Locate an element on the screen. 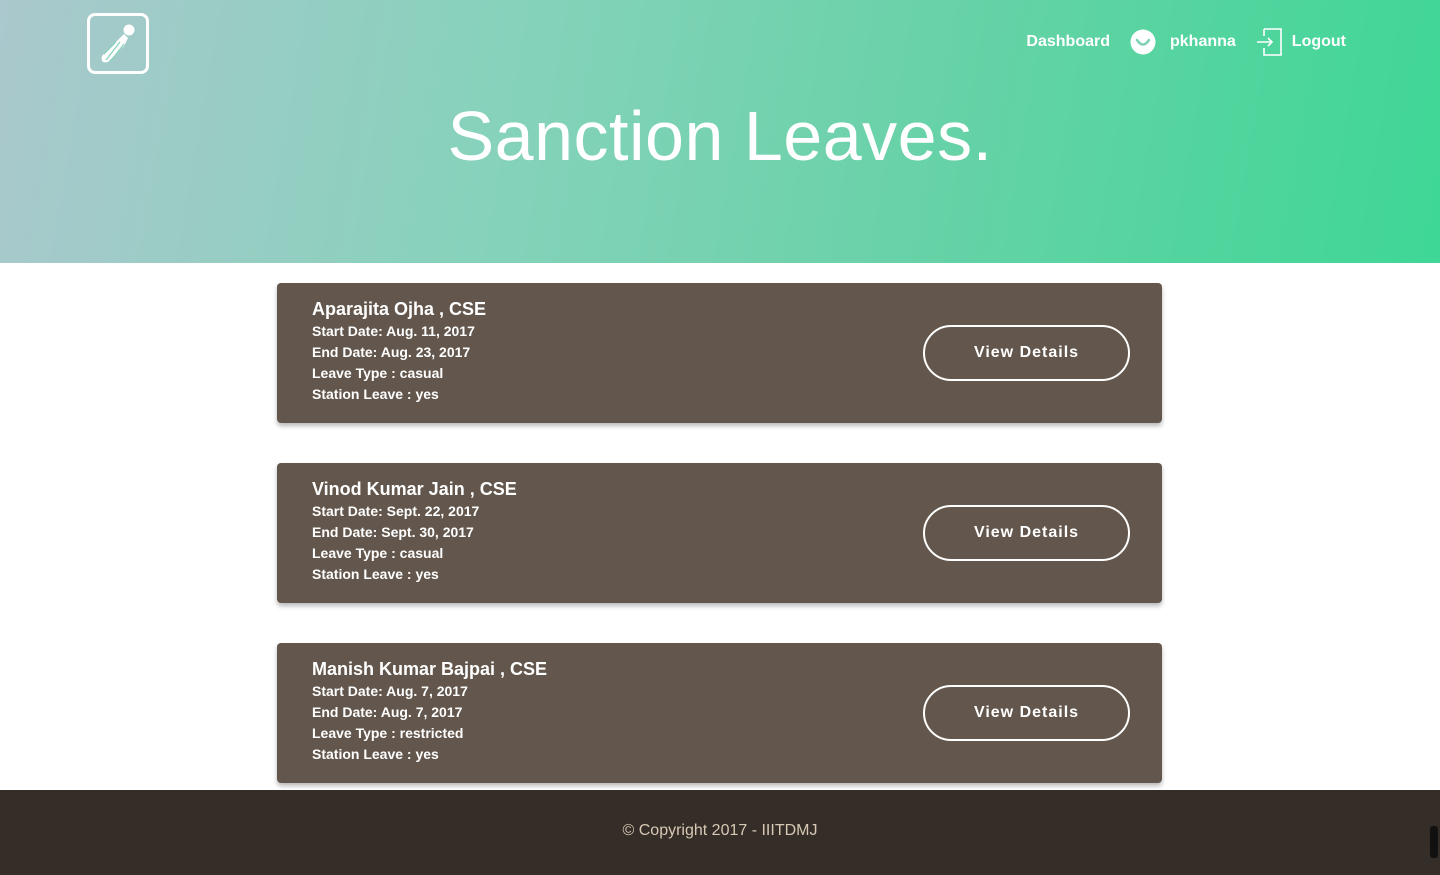 Image resolution: width=1440 pixels, height=875 pixels. user-avatar-icon is located at coordinates (1143, 42).